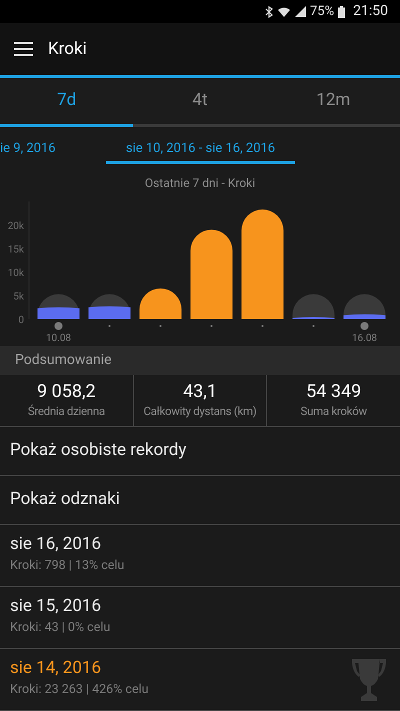 The image size is (400, 711). Describe the element at coordinates (322, 11) in the screenshot. I see `battery-percent: 75%` at that location.